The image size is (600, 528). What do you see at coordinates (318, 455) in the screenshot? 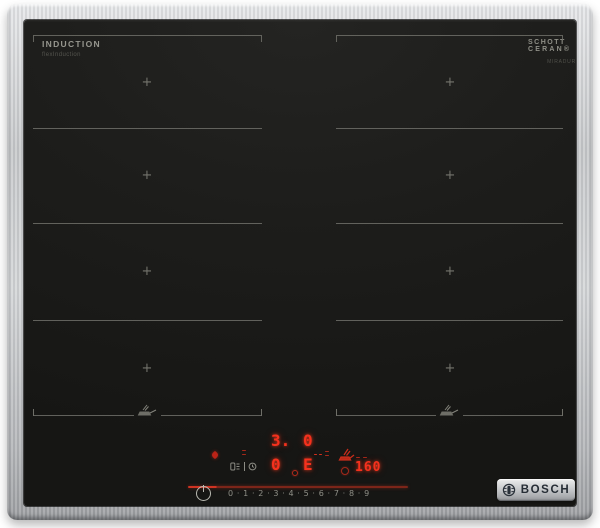
I see `pan-move-ticks` at bounding box center [318, 455].